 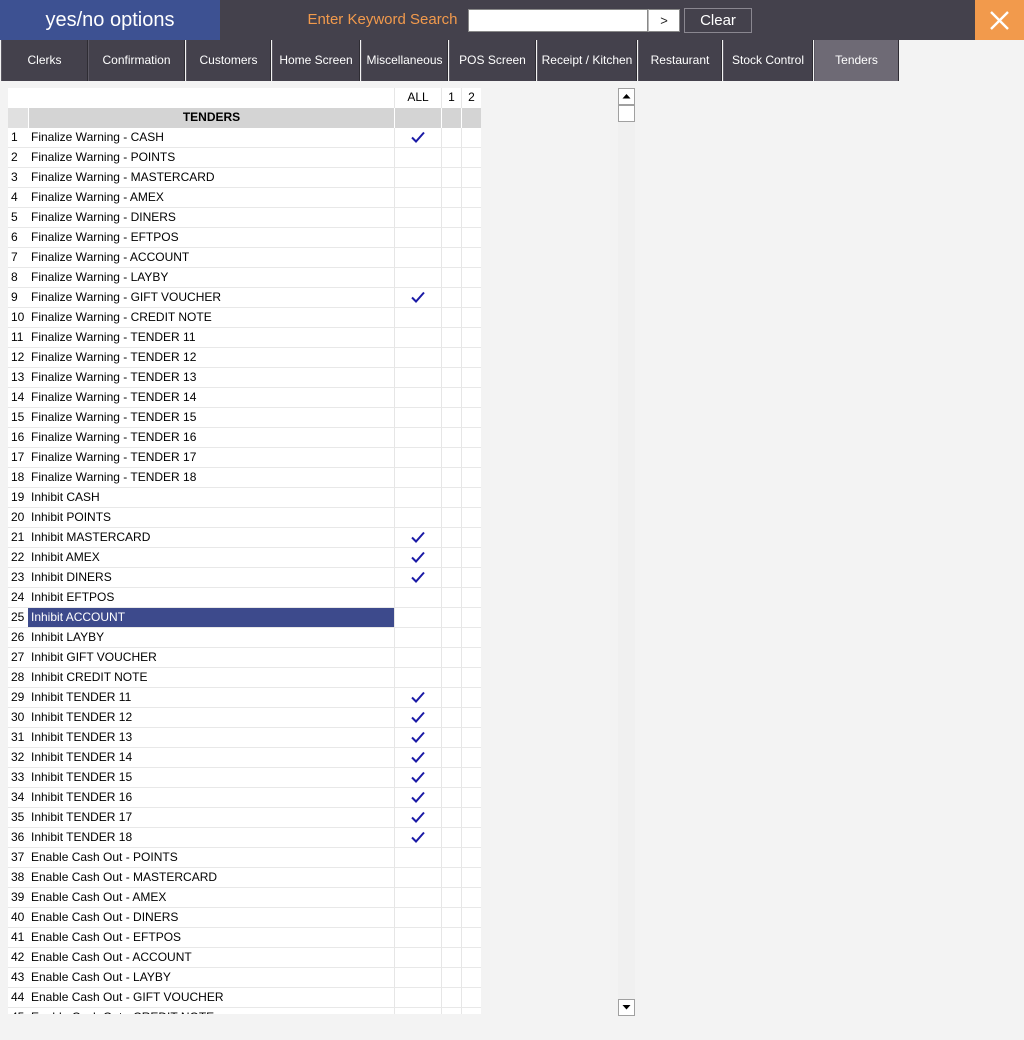 I want to click on table-row: 25 Inhibit ACCOUNT, so click(x=244, y=618).